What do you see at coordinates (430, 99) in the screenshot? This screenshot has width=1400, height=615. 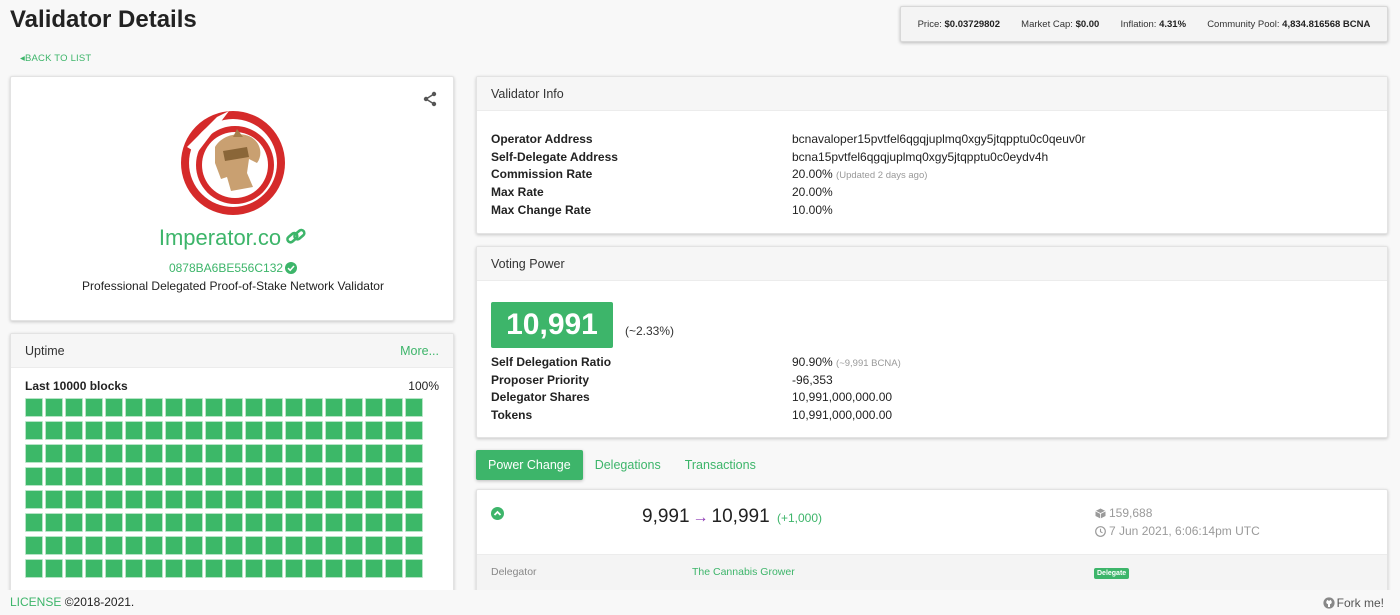 I see `share-icon` at bounding box center [430, 99].